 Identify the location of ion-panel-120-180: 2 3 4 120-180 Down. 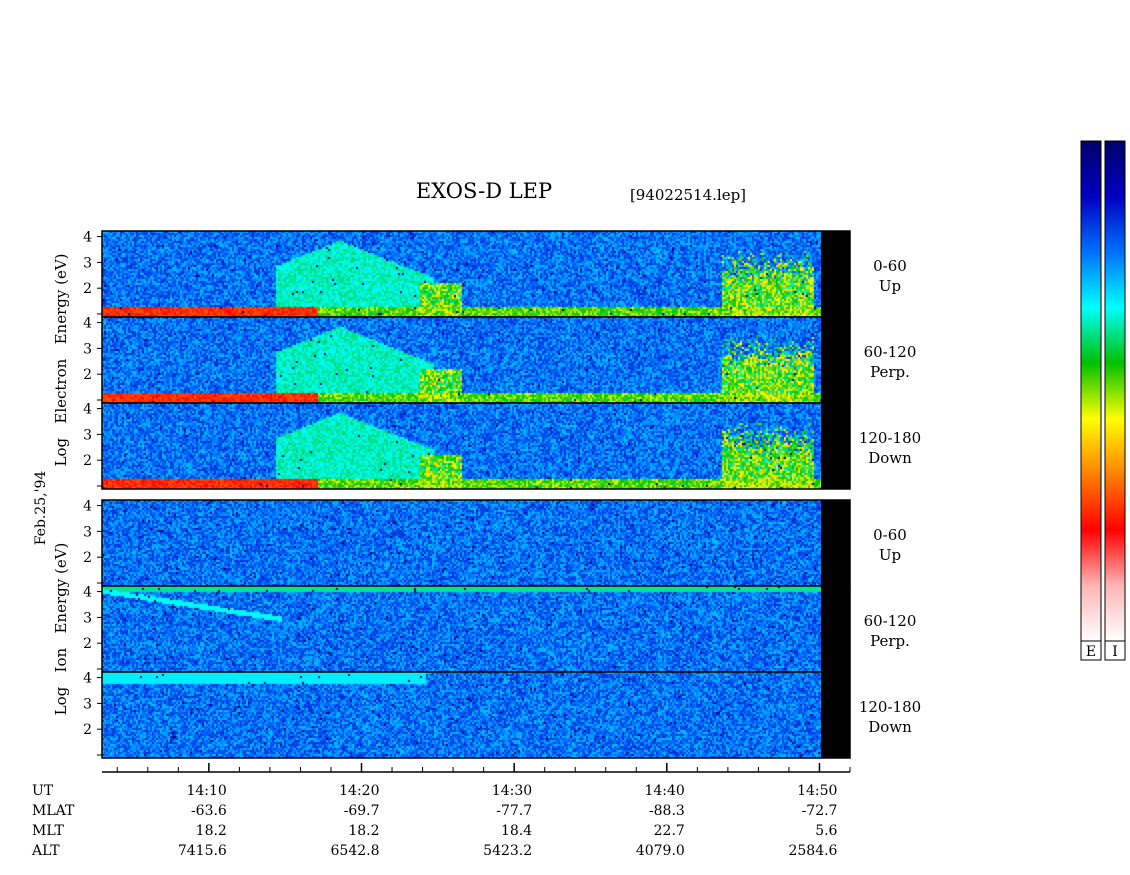
(502, 715).